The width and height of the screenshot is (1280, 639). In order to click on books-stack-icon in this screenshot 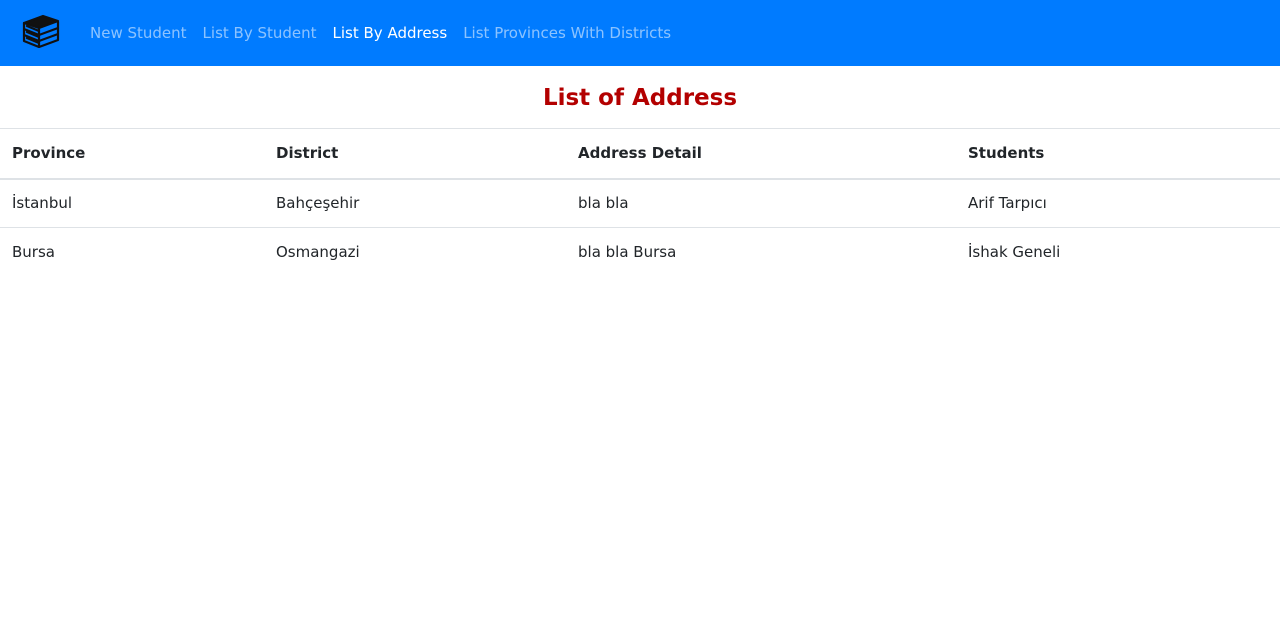, I will do `click(41, 33)`.